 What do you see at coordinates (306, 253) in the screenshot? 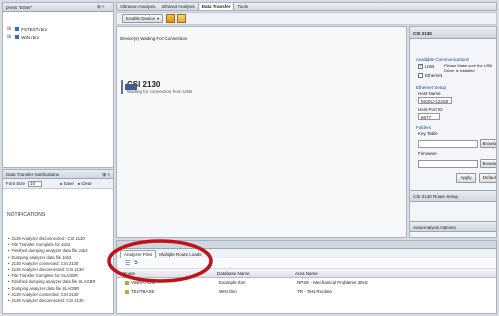
I see `bottom-tab-strip: Analyzer Files Multiple Route Loads` at bounding box center [306, 253].